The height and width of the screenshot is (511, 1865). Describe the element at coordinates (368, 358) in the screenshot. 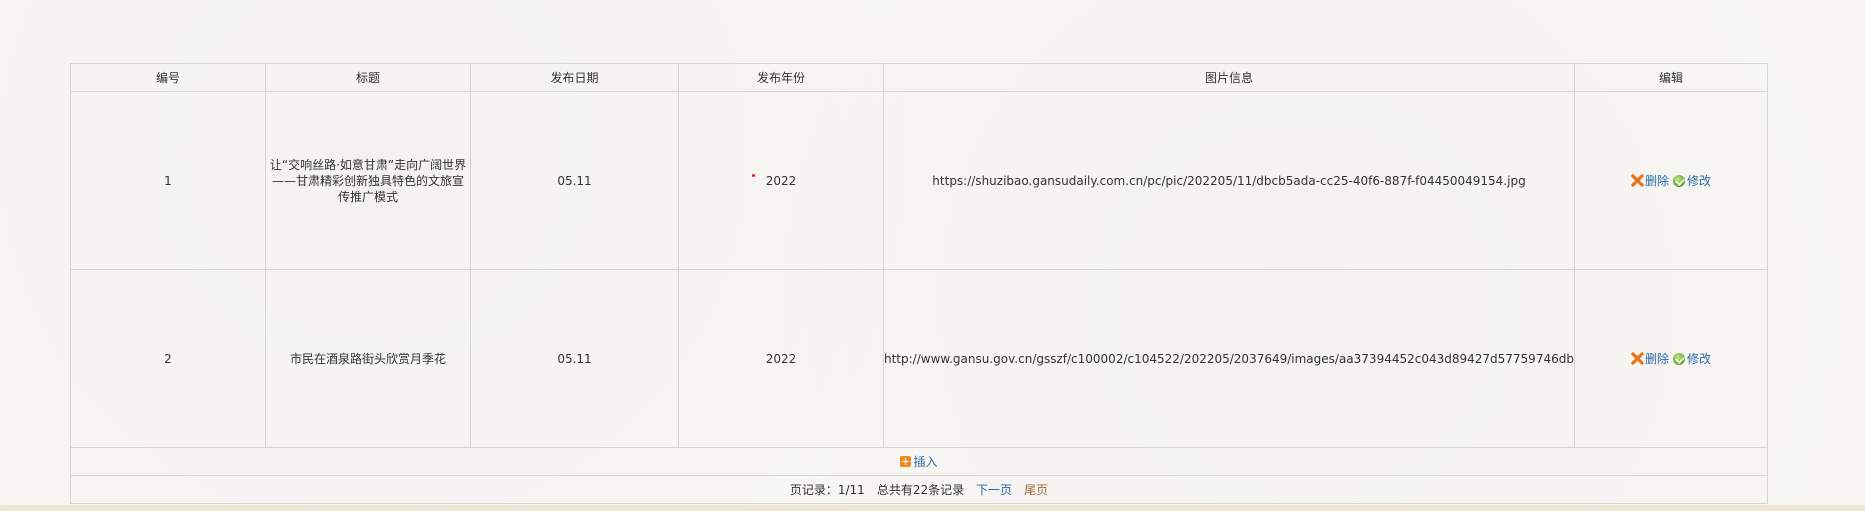

I see `row-title: 市民在酒泉路街头欣赏月季花` at that location.